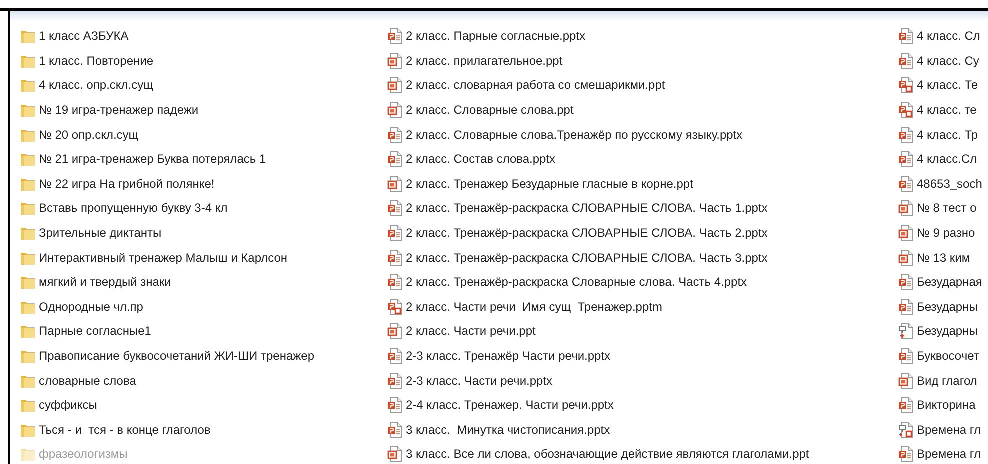  I want to click on template-file-icon, so click(906, 331).